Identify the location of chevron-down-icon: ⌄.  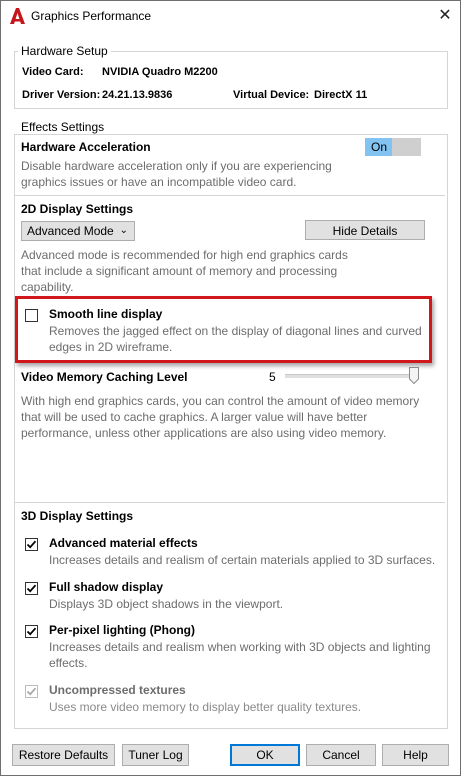
(123, 230).